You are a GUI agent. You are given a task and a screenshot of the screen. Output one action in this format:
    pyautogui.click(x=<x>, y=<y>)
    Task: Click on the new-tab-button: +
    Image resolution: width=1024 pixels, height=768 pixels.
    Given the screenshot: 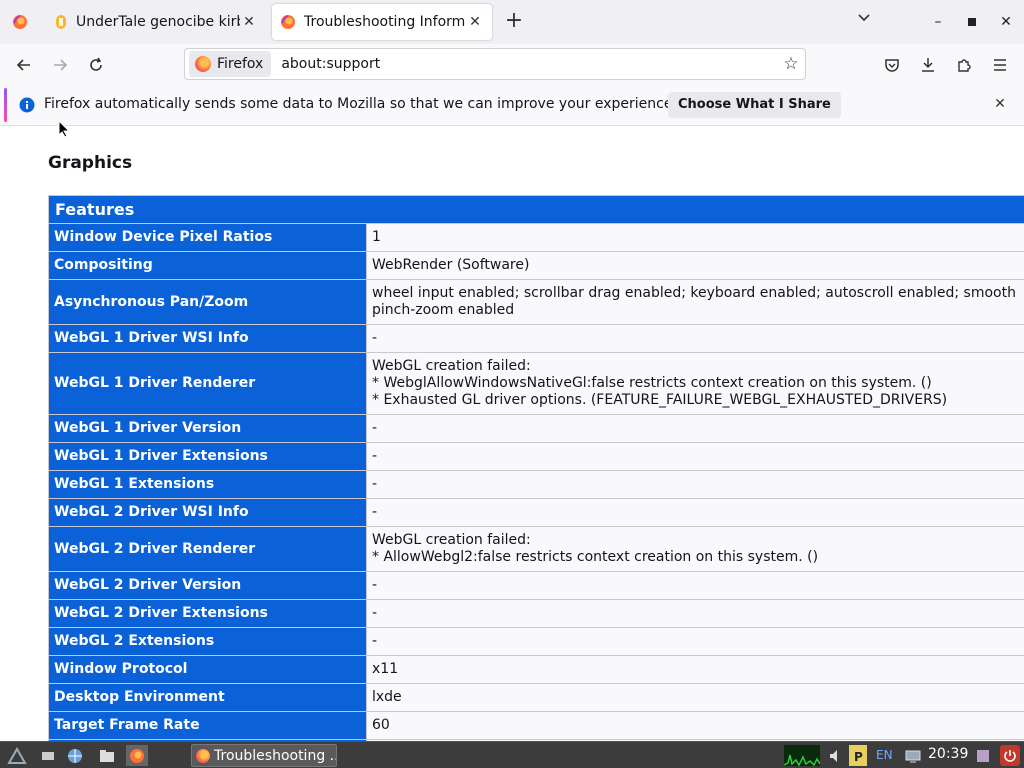 What is the action you would take?
    pyautogui.click(x=514, y=22)
    